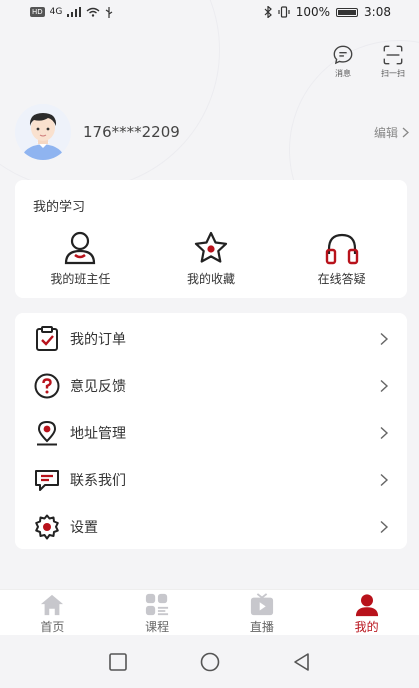  I want to click on message-label: 消息, so click(343, 73).